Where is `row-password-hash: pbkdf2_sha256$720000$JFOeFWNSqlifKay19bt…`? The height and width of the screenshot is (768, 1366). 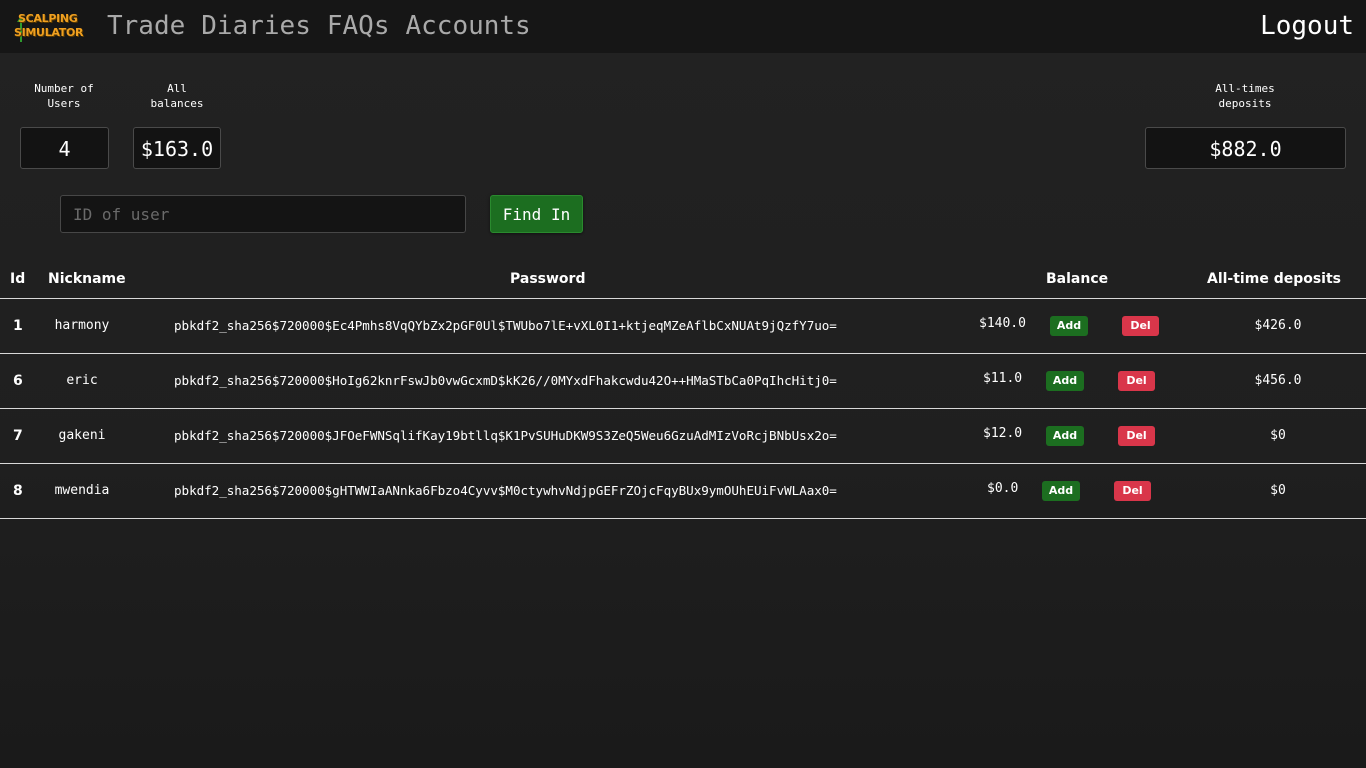 row-password-hash: pbkdf2_sha256$720000$JFOeFWNSqlifKay19bt… is located at coordinates (505, 435).